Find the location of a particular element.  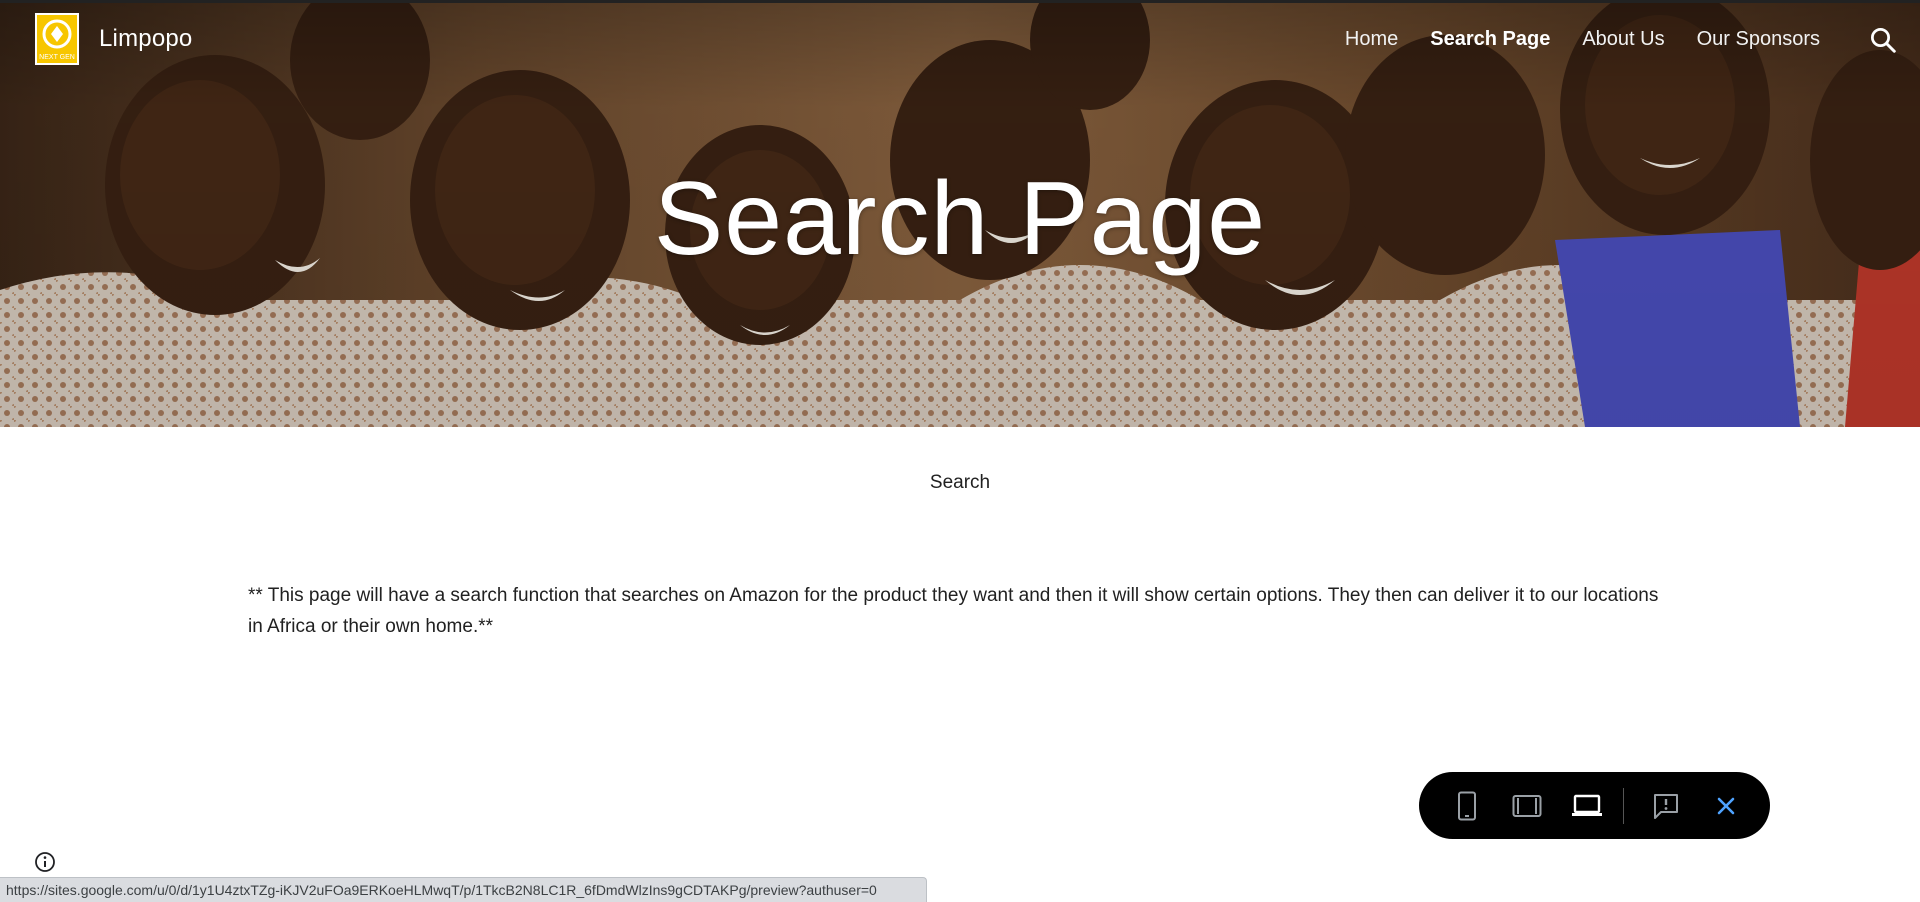

close-preview-button is located at coordinates (1726, 806).